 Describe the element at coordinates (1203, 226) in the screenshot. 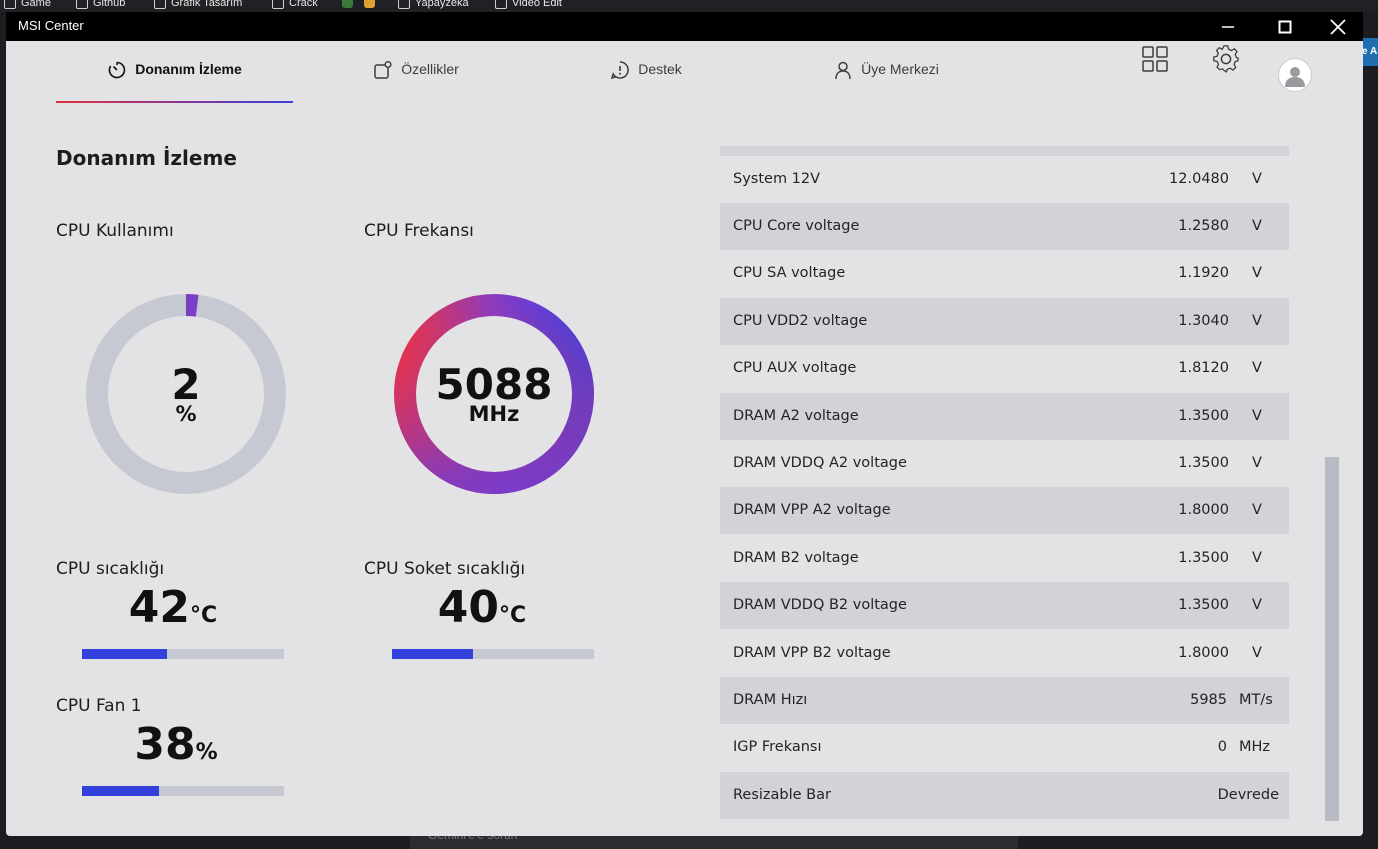

I see `reading-value: 1.2580` at that location.